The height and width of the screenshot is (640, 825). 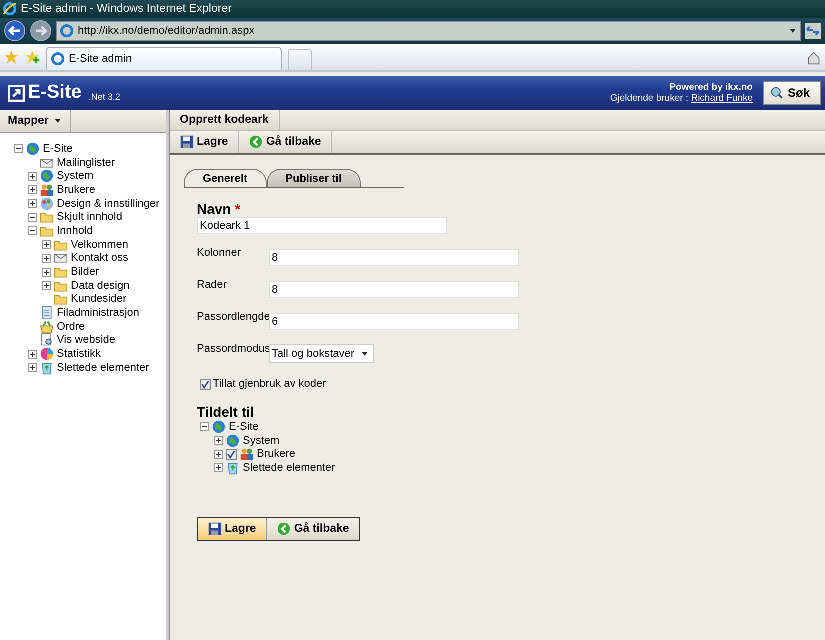 What do you see at coordinates (233, 349) in the screenshot?
I see `field-label: Passordmodus` at bounding box center [233, 349].